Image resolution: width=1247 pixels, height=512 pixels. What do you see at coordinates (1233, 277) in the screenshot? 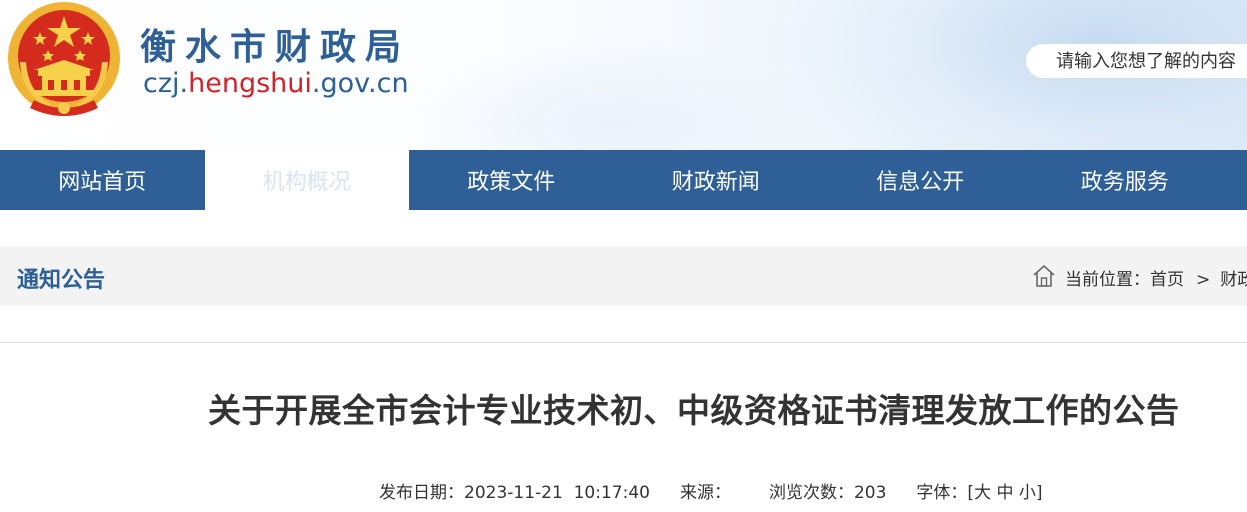
I see `breadcrumb-current-link: 财政` at bounding box center [1233, 277].